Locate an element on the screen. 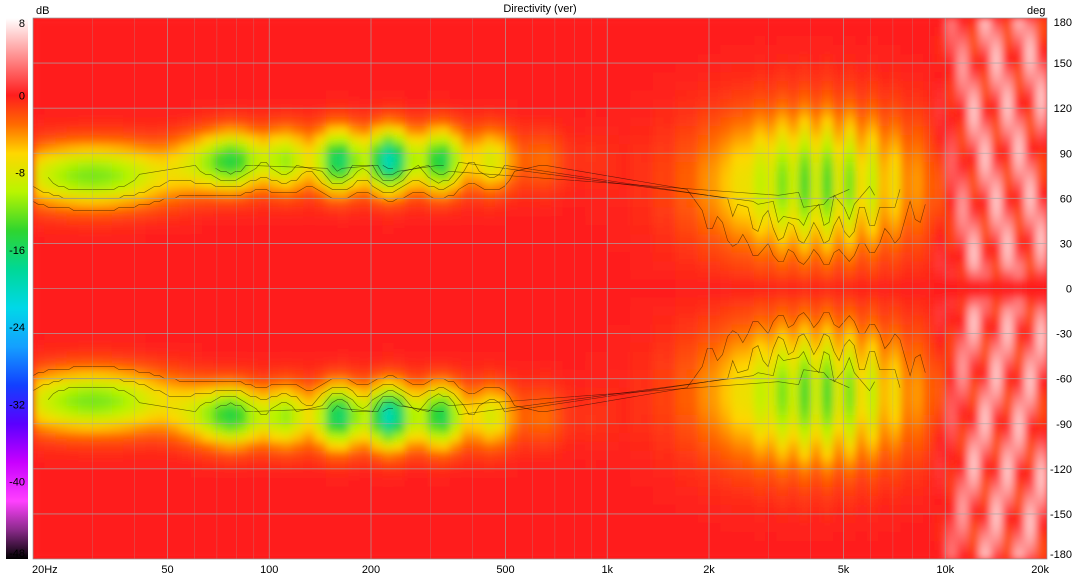 This screenshot has width=1080, height=582. y-axis-unit-label: deg is located at coordinates (1036, 11).